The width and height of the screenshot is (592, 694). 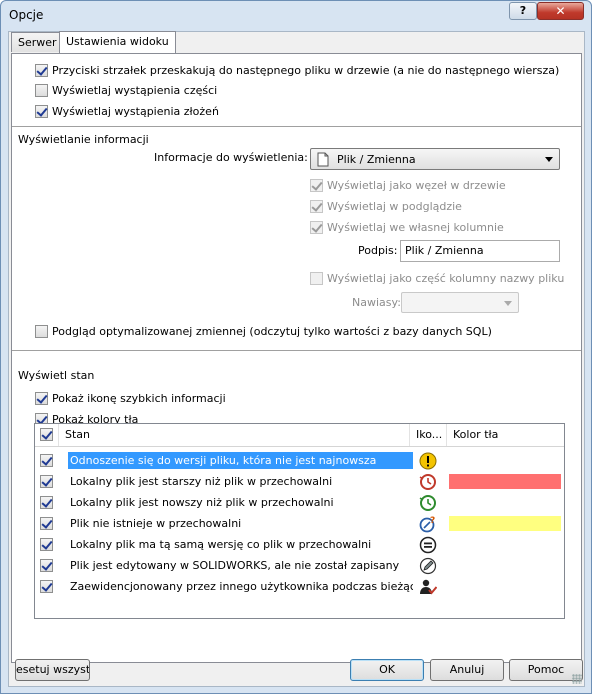 What do you see at coordinates (394, 206) in the screenshot?
I see `preview-label: Wyświetlaj w podglądzie` at bounding box center [394, 206].